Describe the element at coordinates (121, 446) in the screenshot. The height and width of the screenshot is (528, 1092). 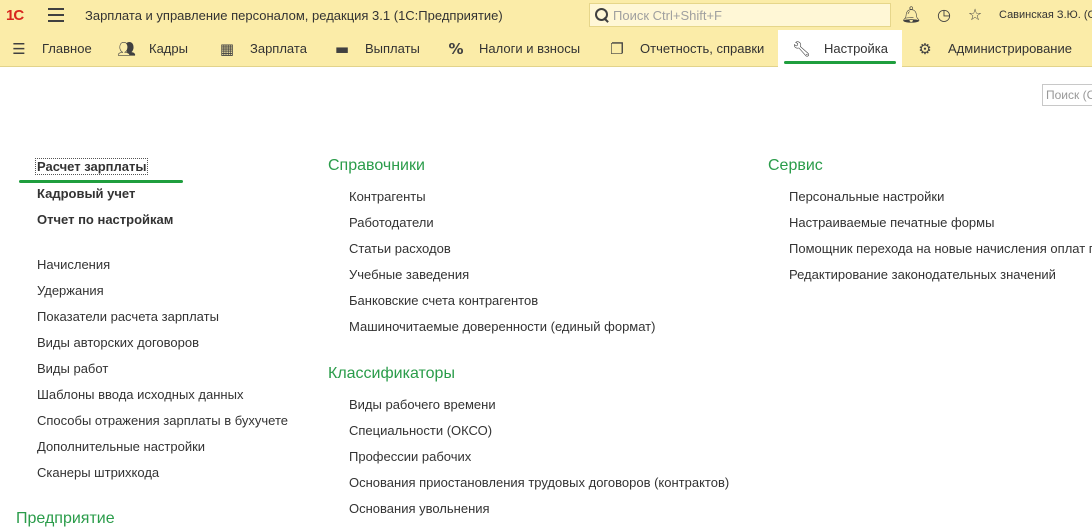
I see `link-additional-settings: Дополнительные настройки` at that location.